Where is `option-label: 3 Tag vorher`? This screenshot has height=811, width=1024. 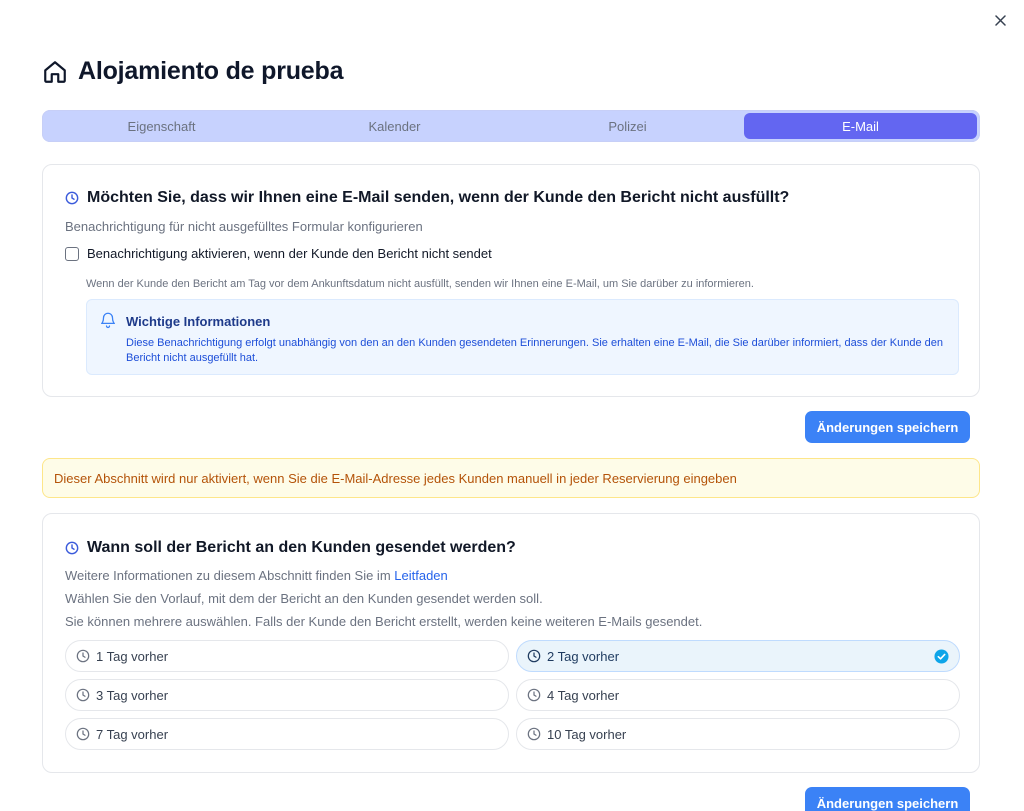
option-label: 3 Tag vorher is located at coordinates (132, 695).